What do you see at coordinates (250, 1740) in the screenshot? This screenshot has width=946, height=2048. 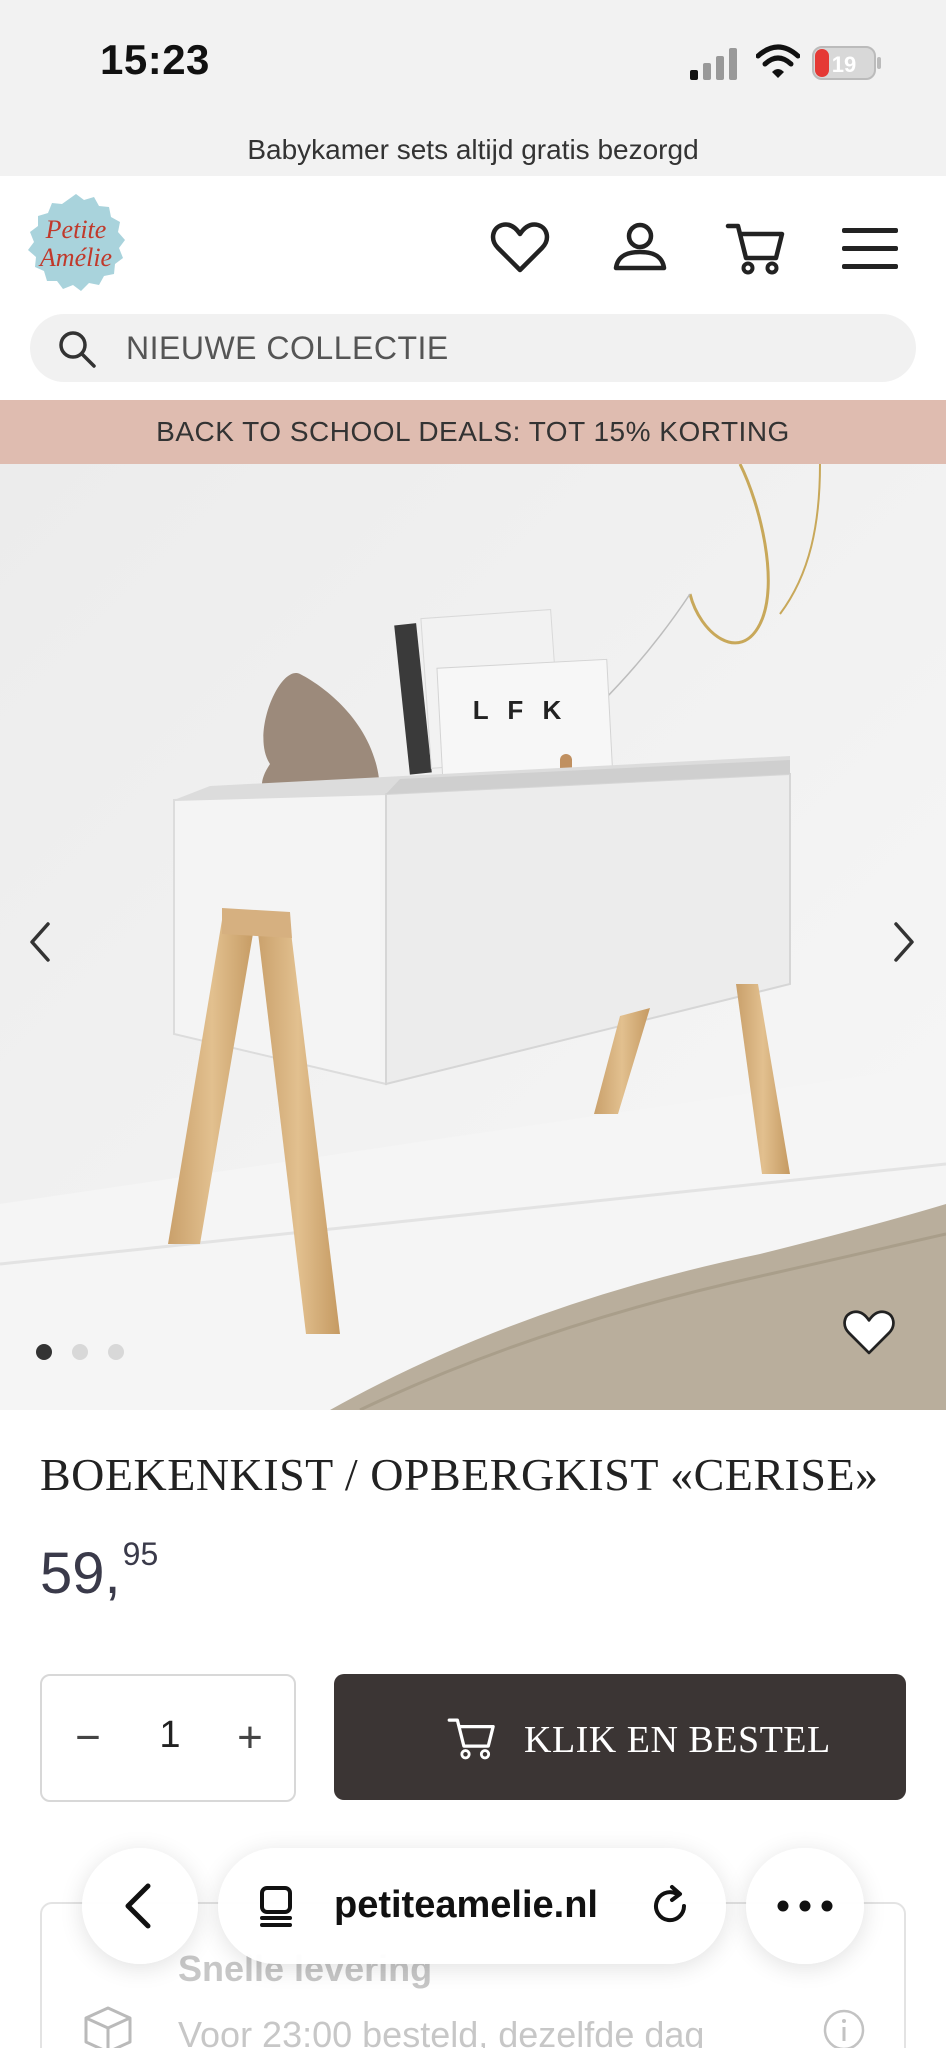 I see `quantity-increase-button: +` at bounding box center [250, 1740].